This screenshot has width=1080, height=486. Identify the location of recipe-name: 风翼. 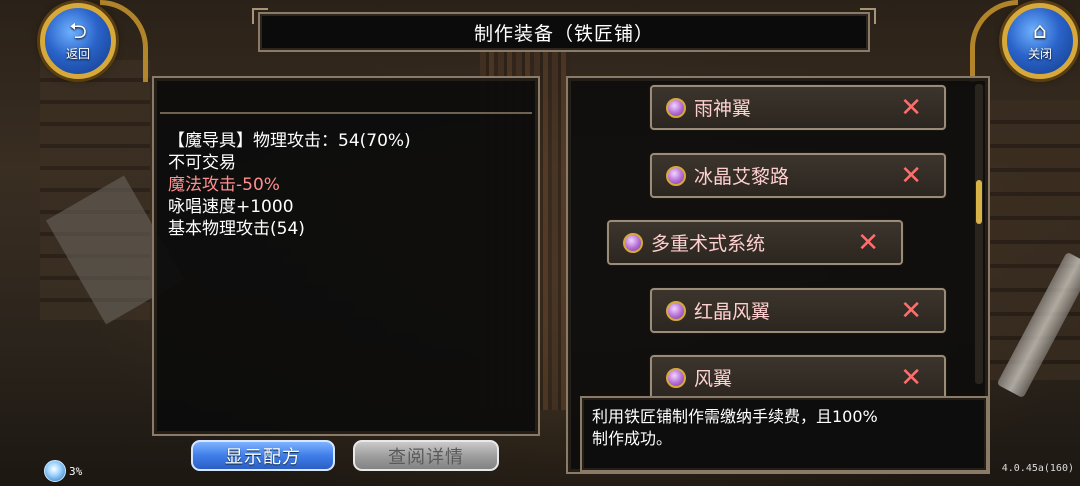
(713, 379).